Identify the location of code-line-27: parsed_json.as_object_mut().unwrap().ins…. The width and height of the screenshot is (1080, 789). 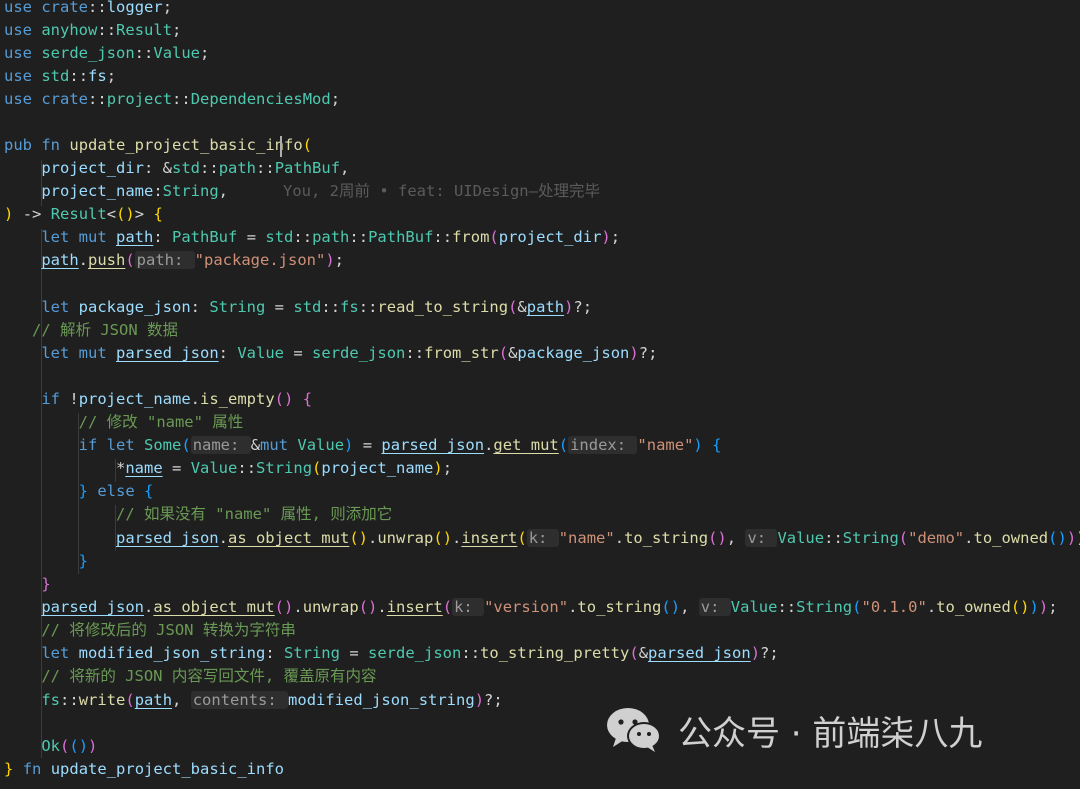
(531, 607).